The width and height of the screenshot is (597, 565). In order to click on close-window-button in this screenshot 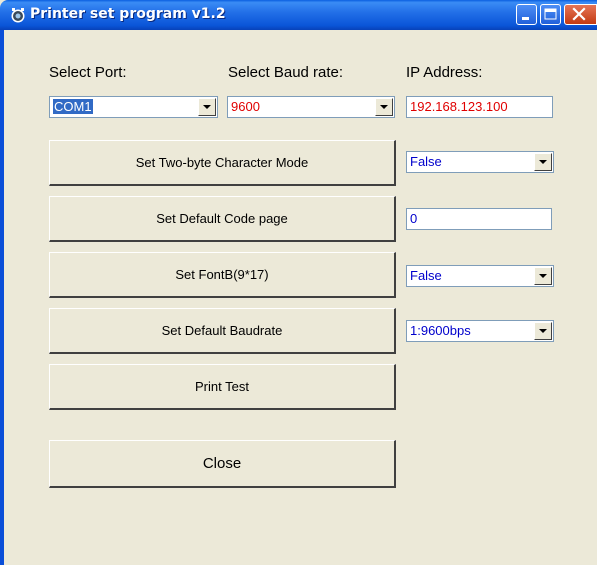, I will do `click(580, 14)`.